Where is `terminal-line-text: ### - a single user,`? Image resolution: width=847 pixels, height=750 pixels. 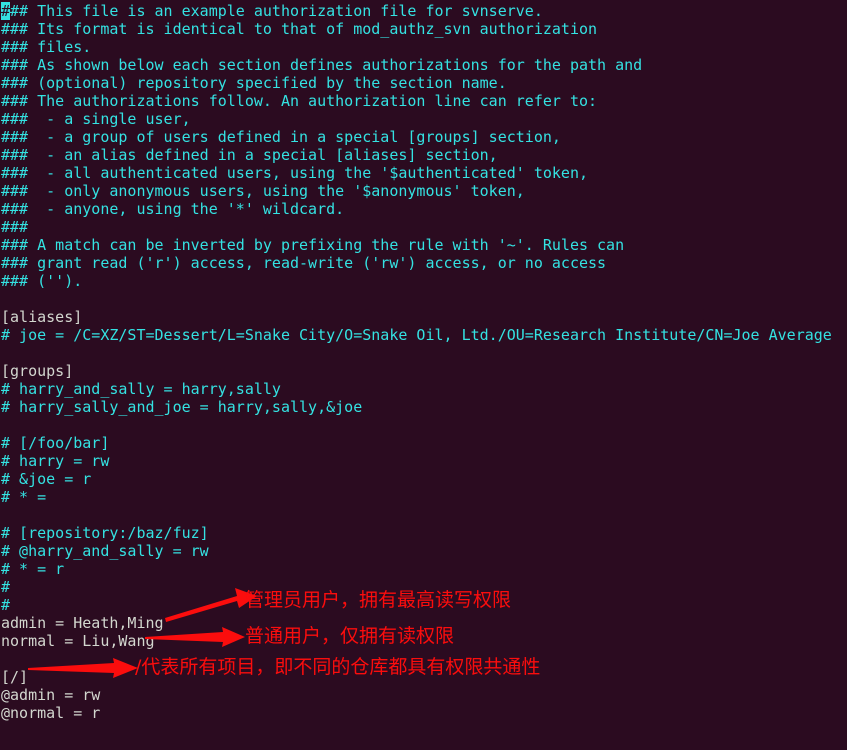 terminal-line-text: ### - a single user, is located at coordinates (96, 119).